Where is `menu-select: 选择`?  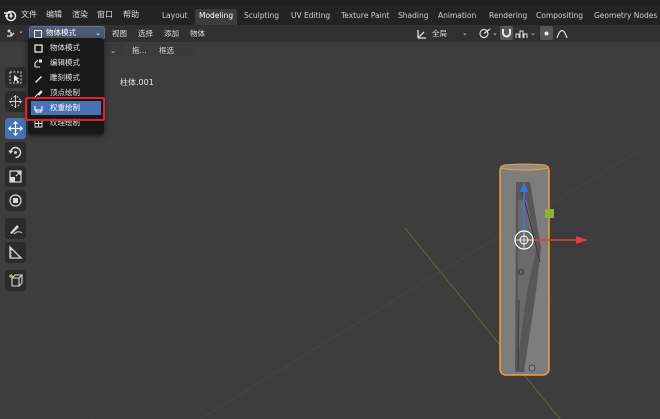
menu-select: 选择 is located at coordinates (145, 33).